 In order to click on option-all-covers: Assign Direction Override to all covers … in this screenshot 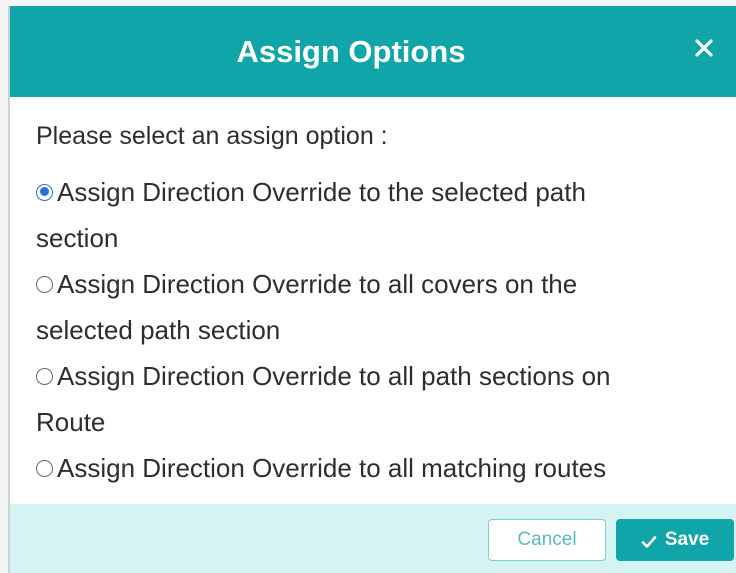, I will do `click(376, 307)`.